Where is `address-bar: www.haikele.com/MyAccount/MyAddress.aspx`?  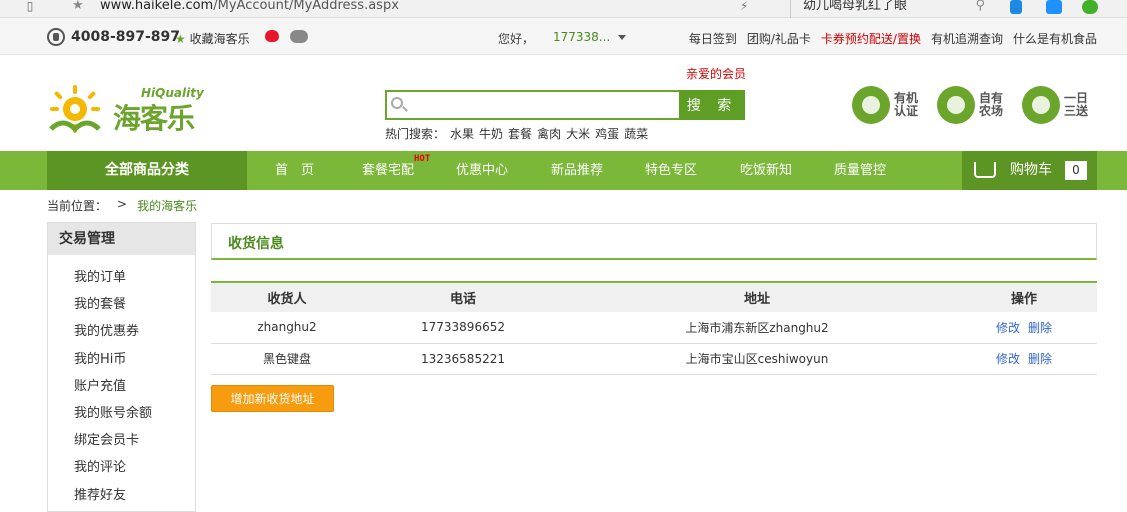
address-bar: www.haikele.com/MyAccount/MyAddress.aspx is located at coordinates (249, 9).